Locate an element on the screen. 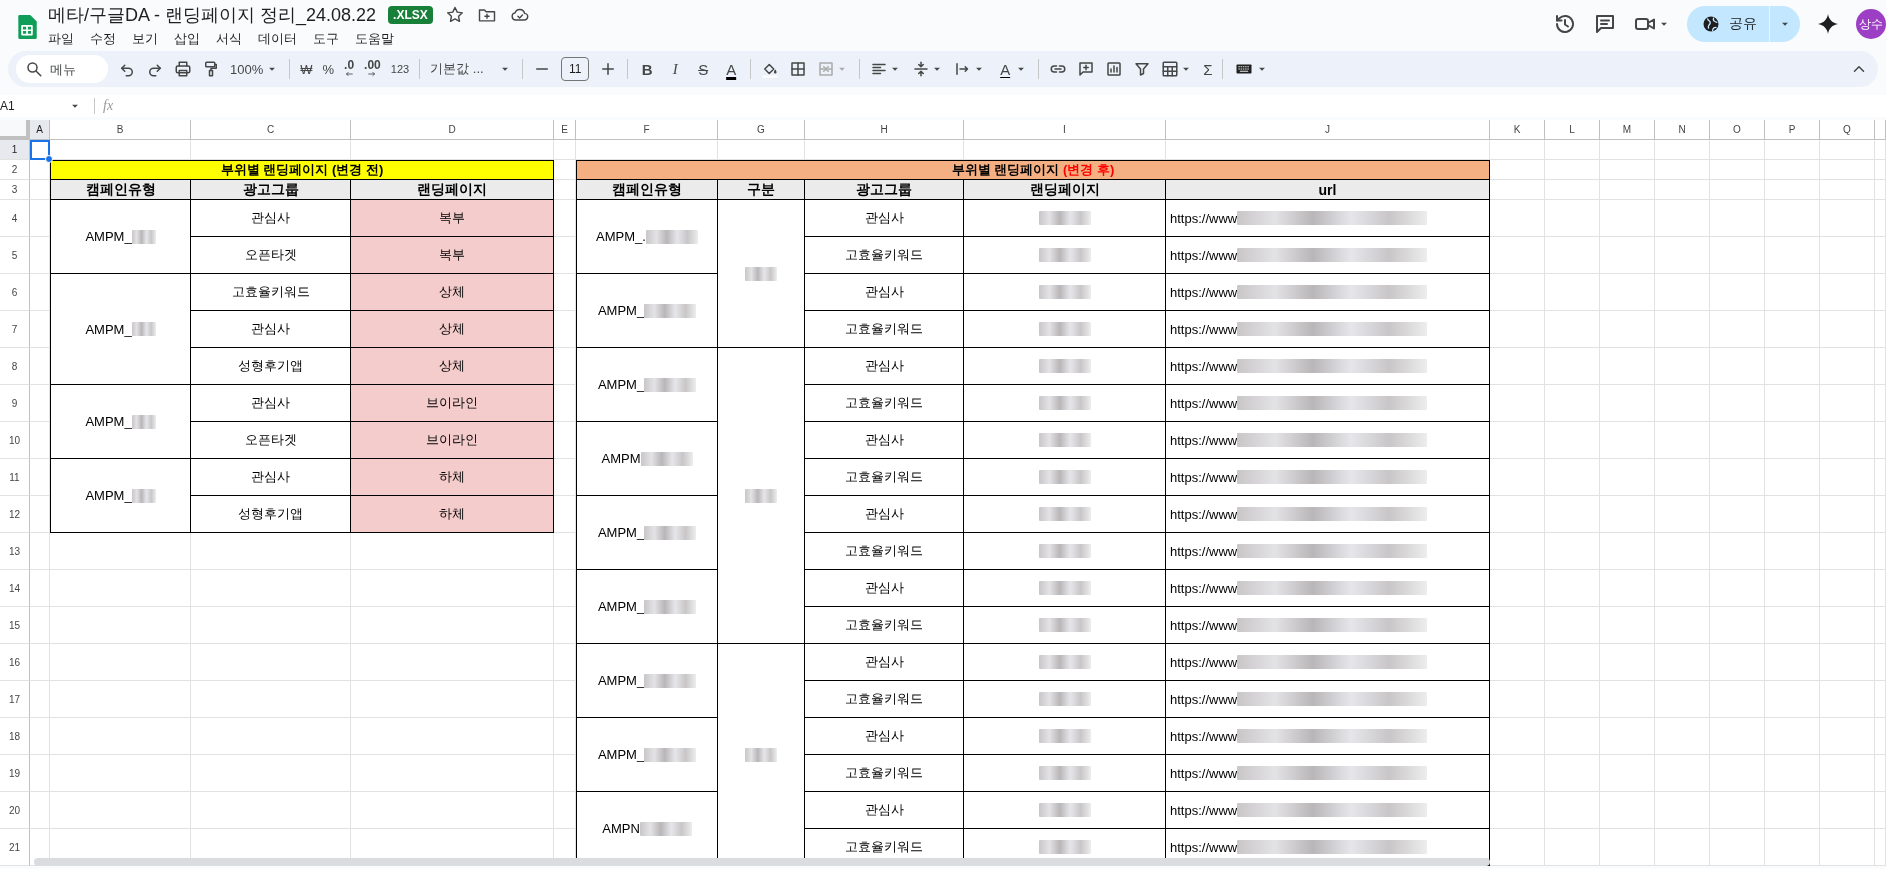 Image resolution: width=1886 pixels, height=869 pixels. history-icon is located at coordinates (1565, 24).